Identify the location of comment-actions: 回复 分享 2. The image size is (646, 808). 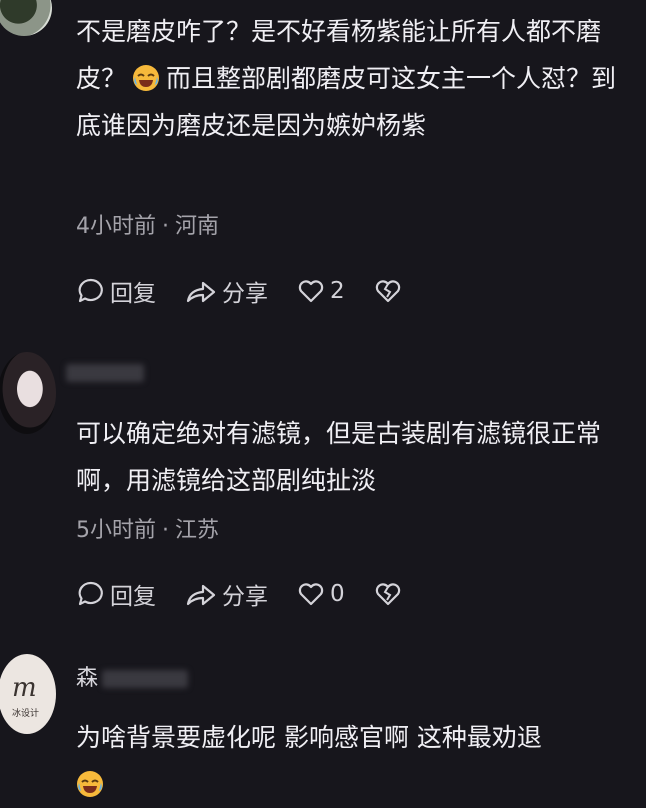
(255, 291).